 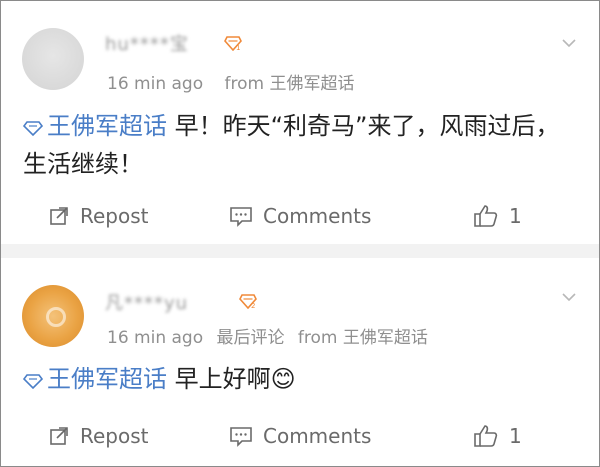 I want to click on post-meta: 16 min ago 最后评论 from 王佛军超话, so click(x=271, y=335).